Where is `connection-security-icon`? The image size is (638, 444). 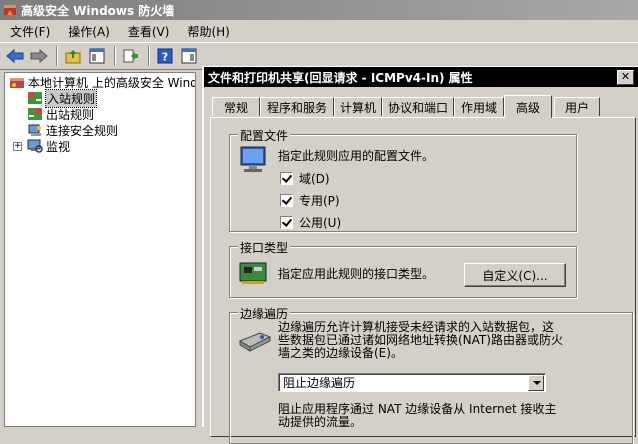 connection-security-icon is located at coordinates (35, 130).